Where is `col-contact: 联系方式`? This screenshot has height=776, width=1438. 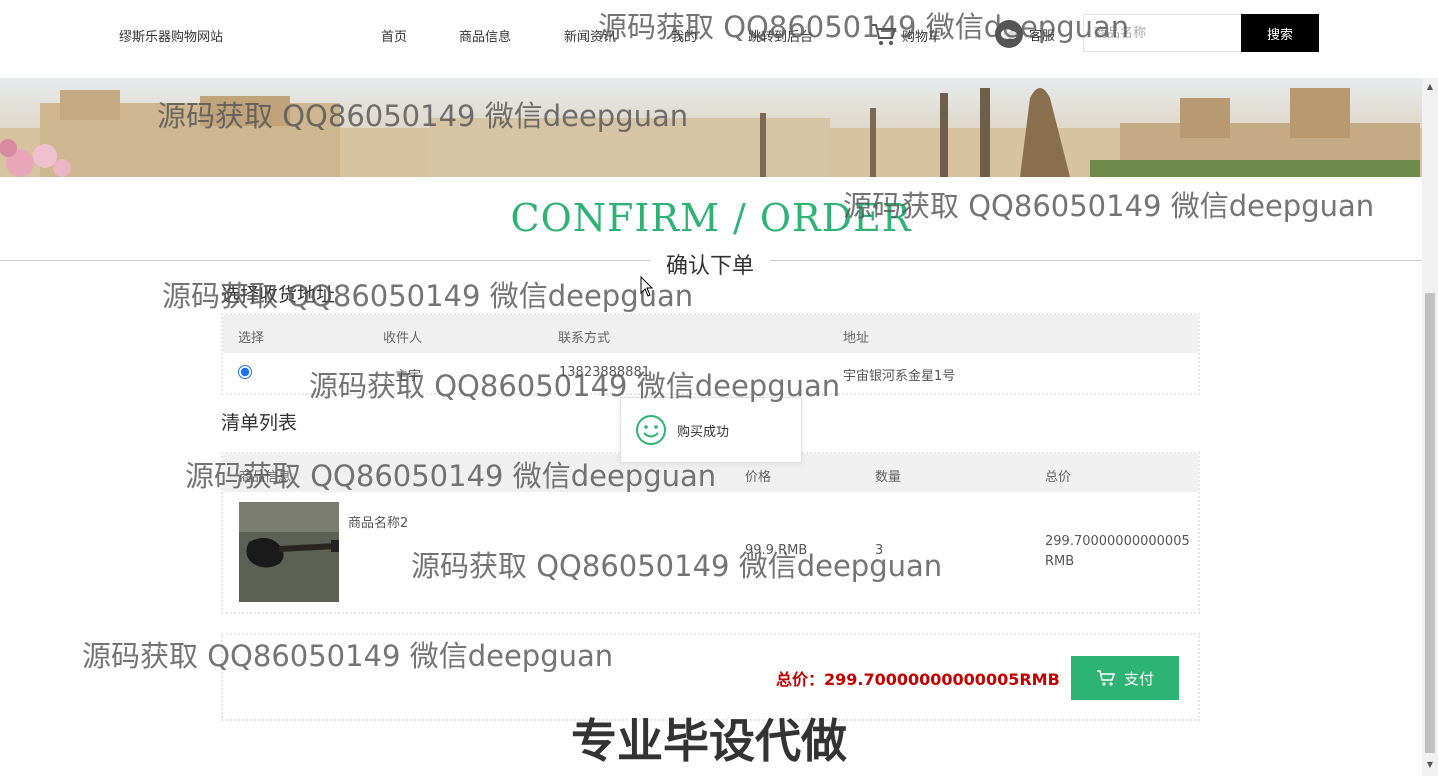
col-contact: 联系方式 is located at coordinates (584, 338).